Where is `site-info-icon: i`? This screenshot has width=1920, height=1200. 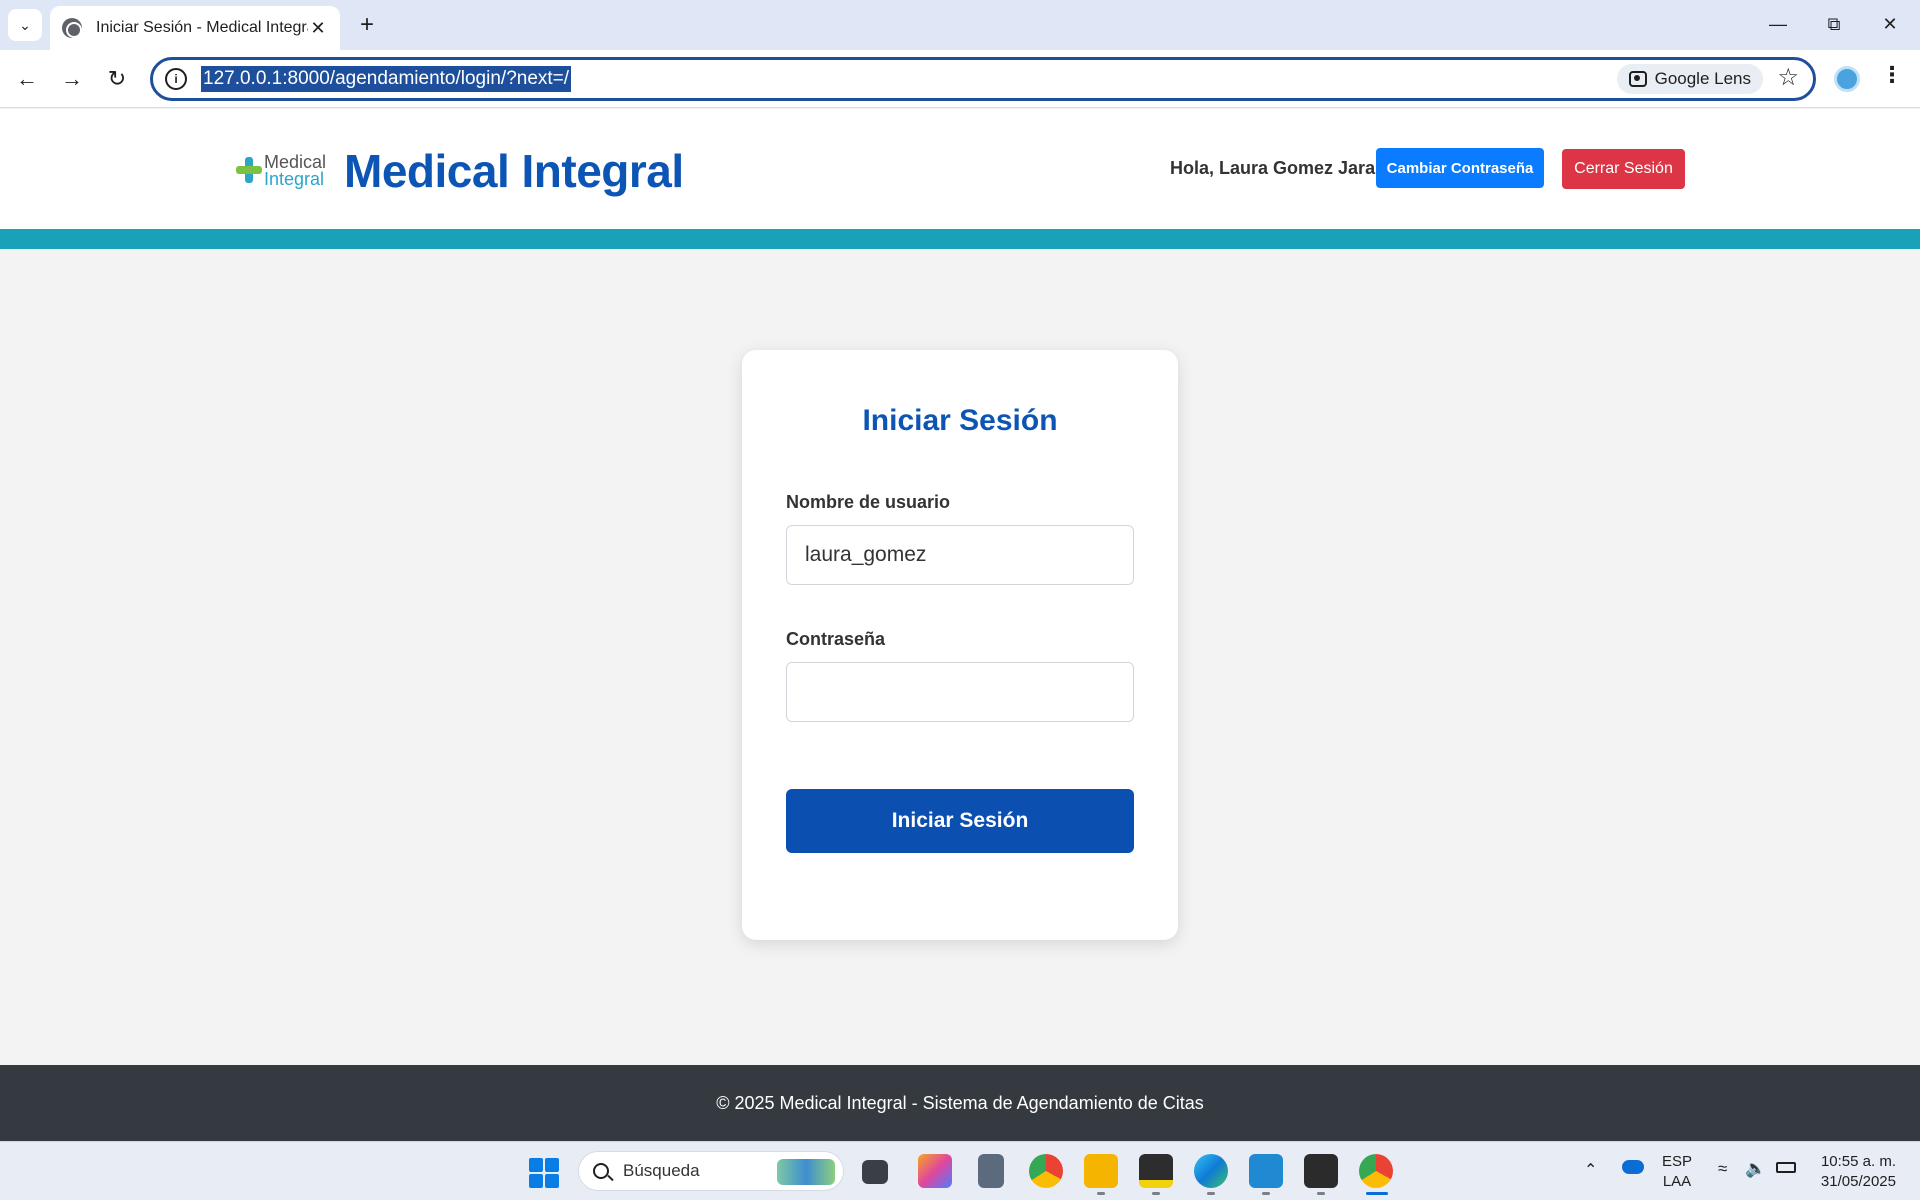
site-info-icon: i is located at coordinates (176, 79).